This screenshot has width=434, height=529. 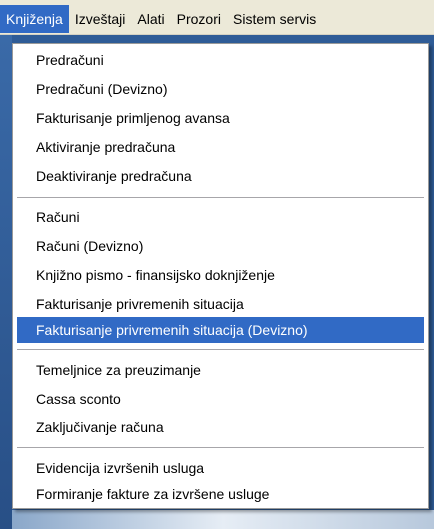 I want to click on menu-sistem-servis: Sistem servis, so click(x=274, y=19).